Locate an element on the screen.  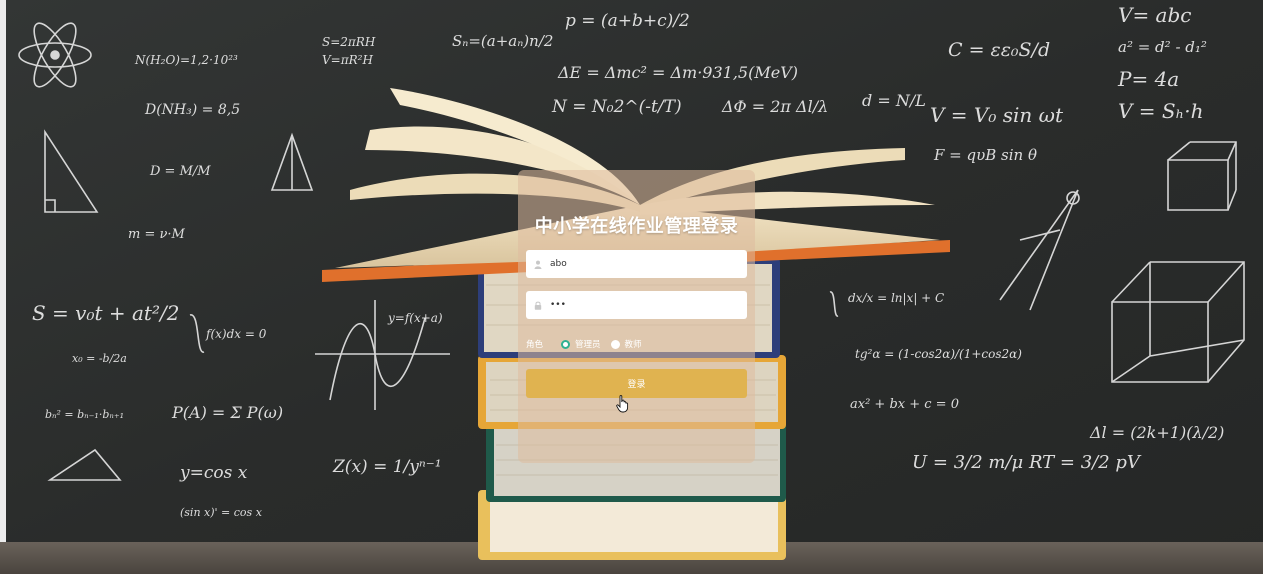
username-field is located at coordinates (636, 264).